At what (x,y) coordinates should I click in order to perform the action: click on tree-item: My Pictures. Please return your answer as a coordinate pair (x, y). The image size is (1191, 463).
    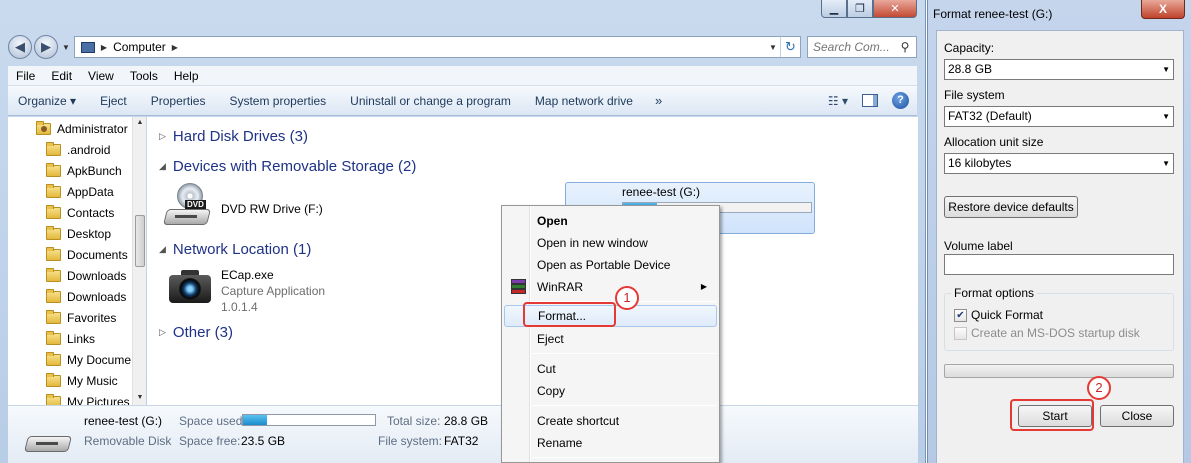
    Looking at the image, I should click on (76, 398).